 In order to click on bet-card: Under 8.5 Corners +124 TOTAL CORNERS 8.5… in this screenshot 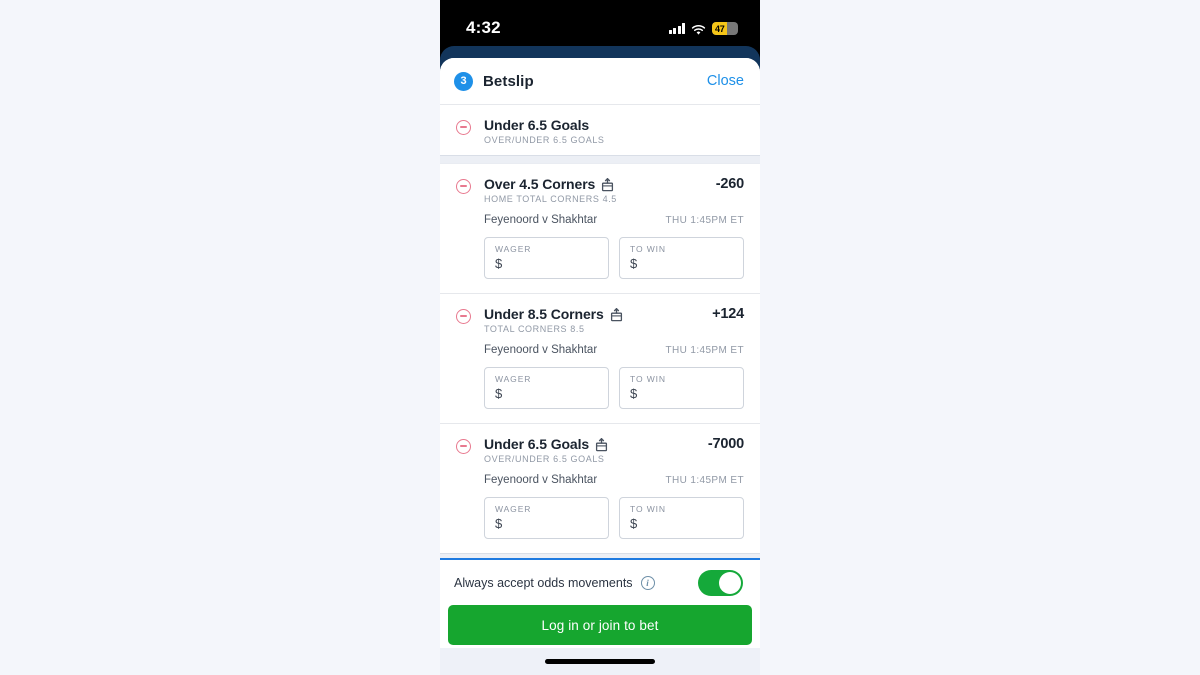, I will do `click(600, 358)`.